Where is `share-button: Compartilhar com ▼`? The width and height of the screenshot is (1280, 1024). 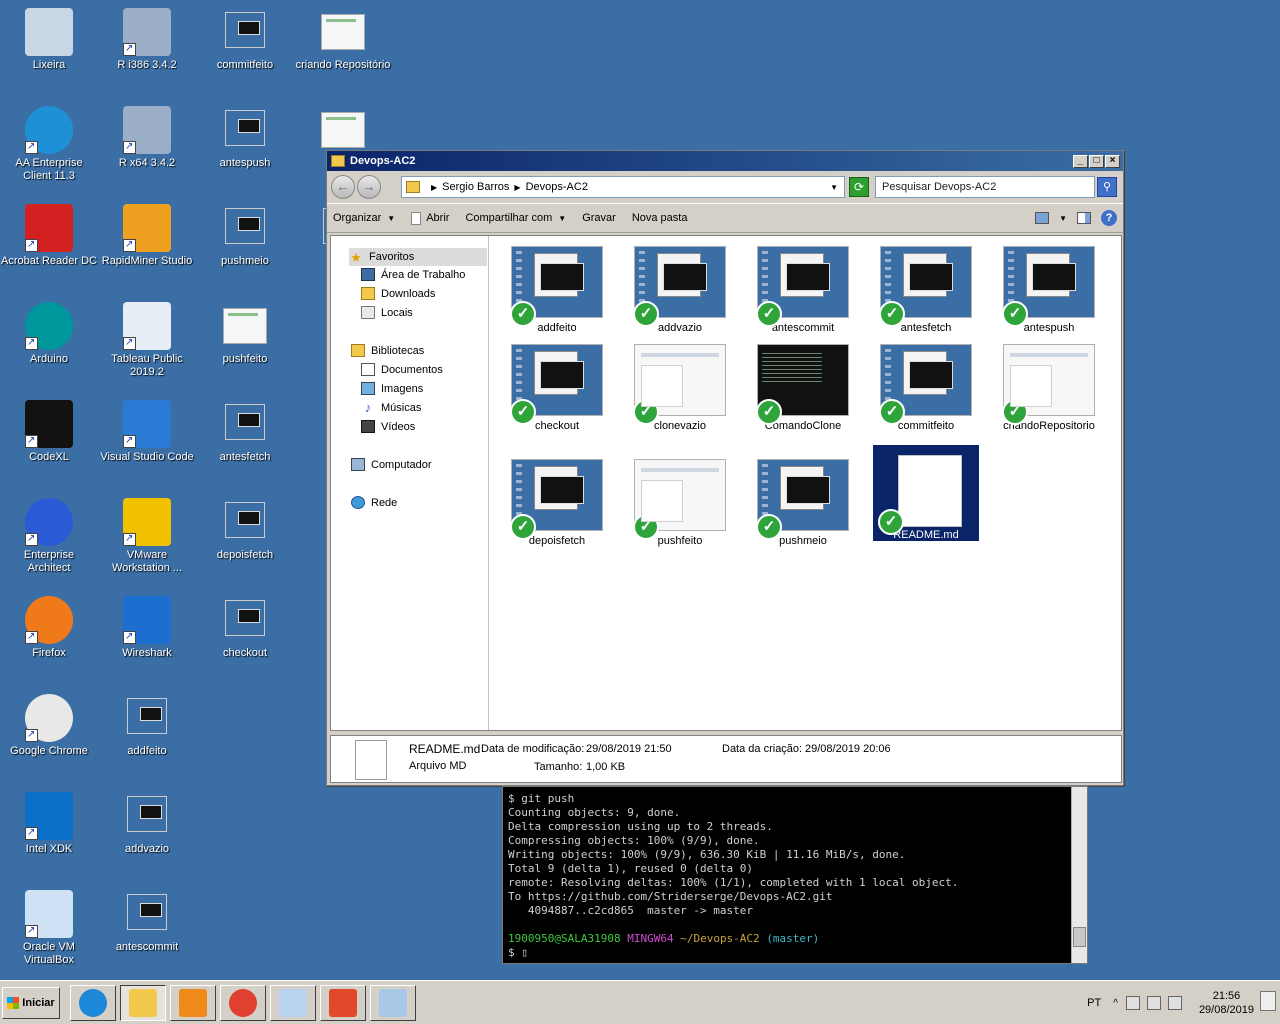
share-button: Compartilhar com ▼ is located at coordinates (515, 218).